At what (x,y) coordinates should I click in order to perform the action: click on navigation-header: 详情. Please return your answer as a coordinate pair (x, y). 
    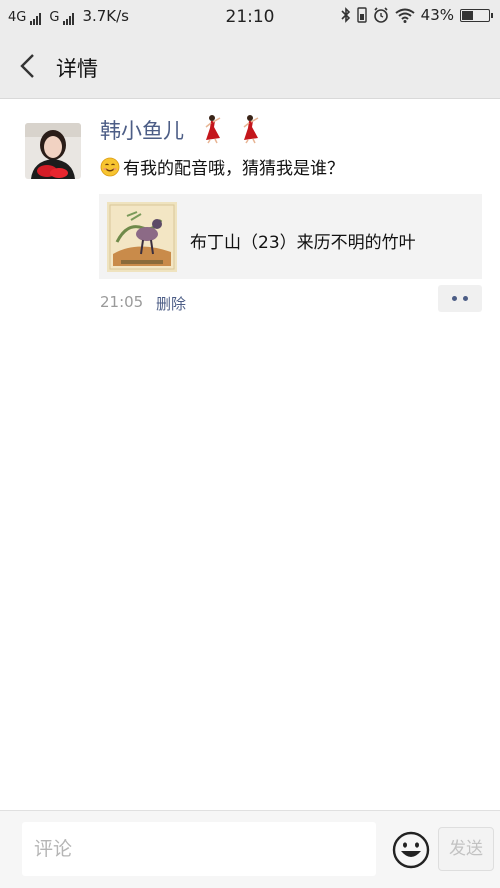
    Looking at the image, I should click on (250, 66).